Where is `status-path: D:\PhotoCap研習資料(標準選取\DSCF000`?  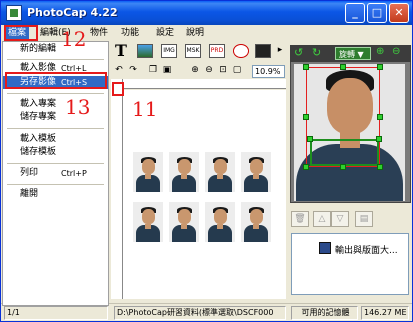
status-path: D:\PhotoCap研習資料(標準選取\DSCF000 is located at coordinates (200, 313).